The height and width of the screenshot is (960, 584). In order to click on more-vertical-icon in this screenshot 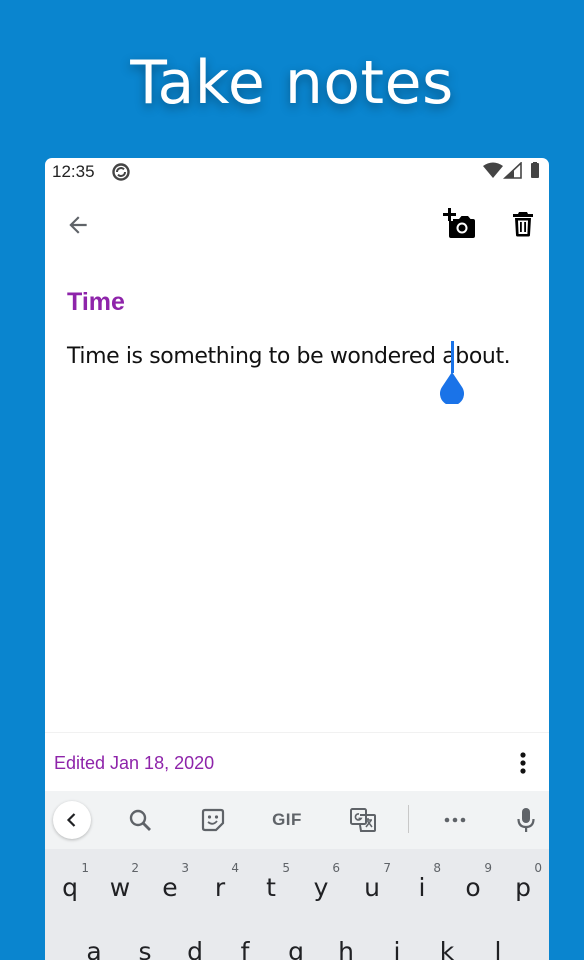, I will do `click(523, 763)`.